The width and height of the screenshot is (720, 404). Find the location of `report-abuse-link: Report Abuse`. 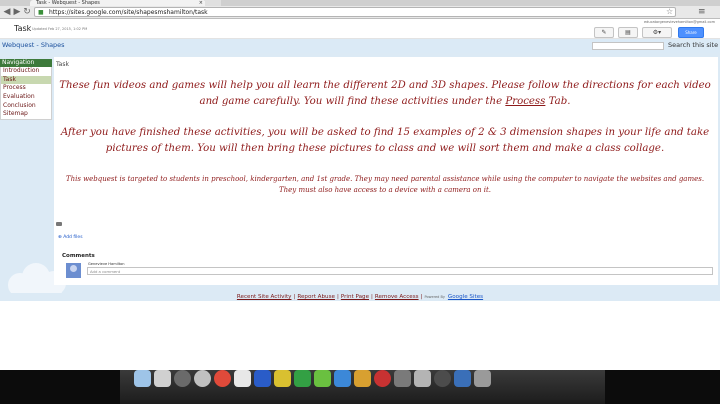

report-abuse-link: Report Abuse is located at coordinates (316, 297).